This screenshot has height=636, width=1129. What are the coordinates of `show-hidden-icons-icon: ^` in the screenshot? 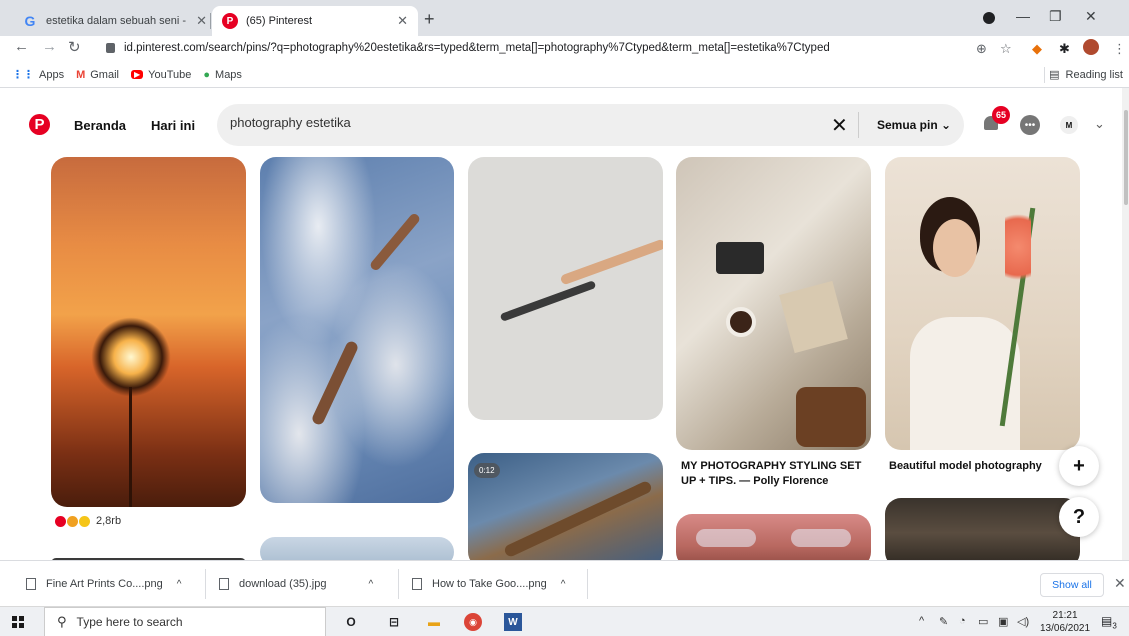 It's located at (921, 621).